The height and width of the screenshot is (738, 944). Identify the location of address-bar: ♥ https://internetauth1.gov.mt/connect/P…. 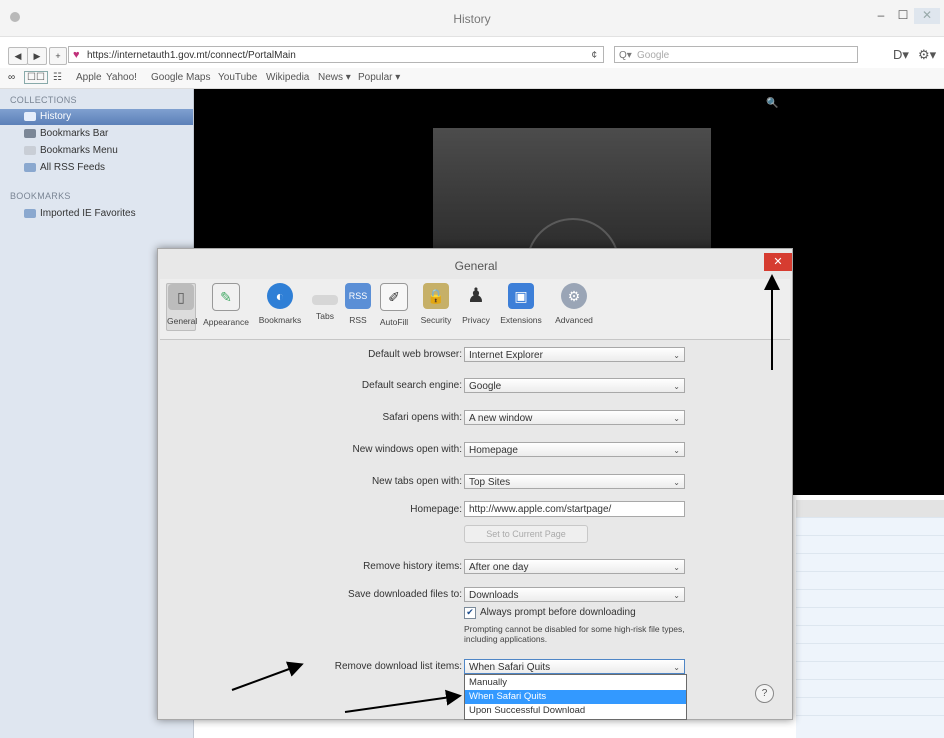
(336, 54).